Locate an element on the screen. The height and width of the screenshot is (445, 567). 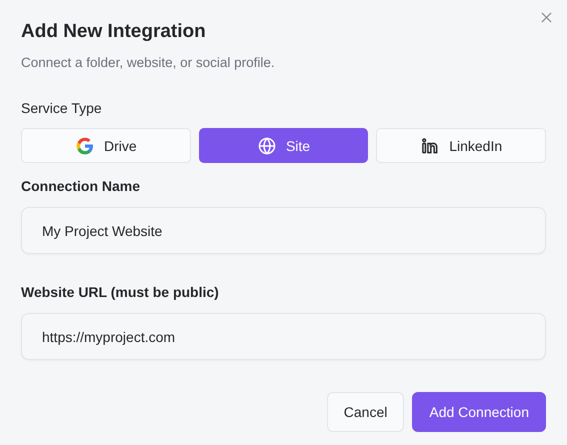
add-connection-button: Add Connection is located at coordinates (479, 412).